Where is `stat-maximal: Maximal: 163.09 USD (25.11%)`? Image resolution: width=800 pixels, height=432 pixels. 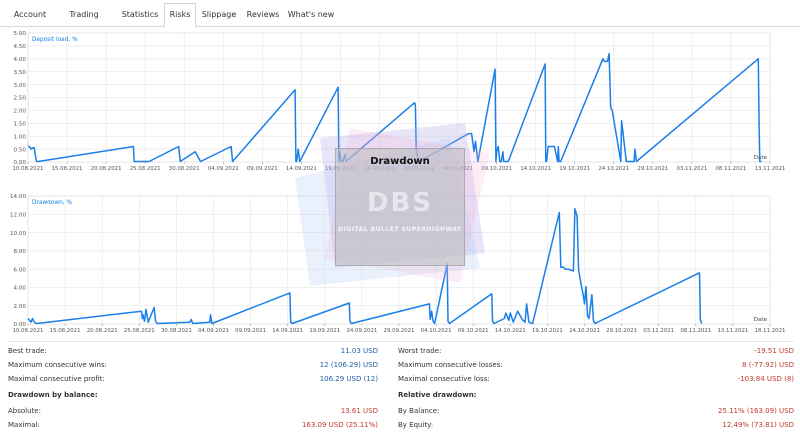
stat-maximal: Maximal: 163.09 USD (25.11%) is located at coordinates (193, 425).